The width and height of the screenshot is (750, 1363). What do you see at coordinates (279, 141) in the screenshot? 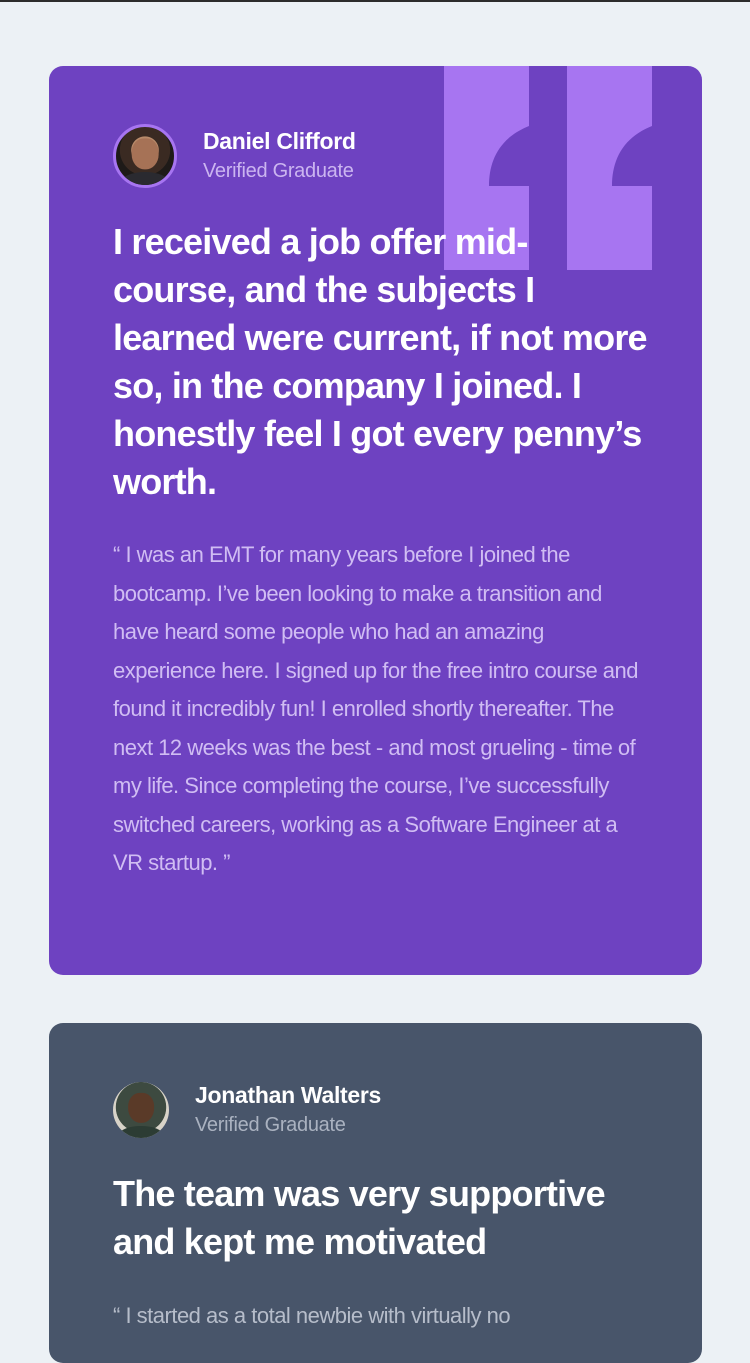
I see `author-name: Daniel Clifford` at bounding box center [279, 141].